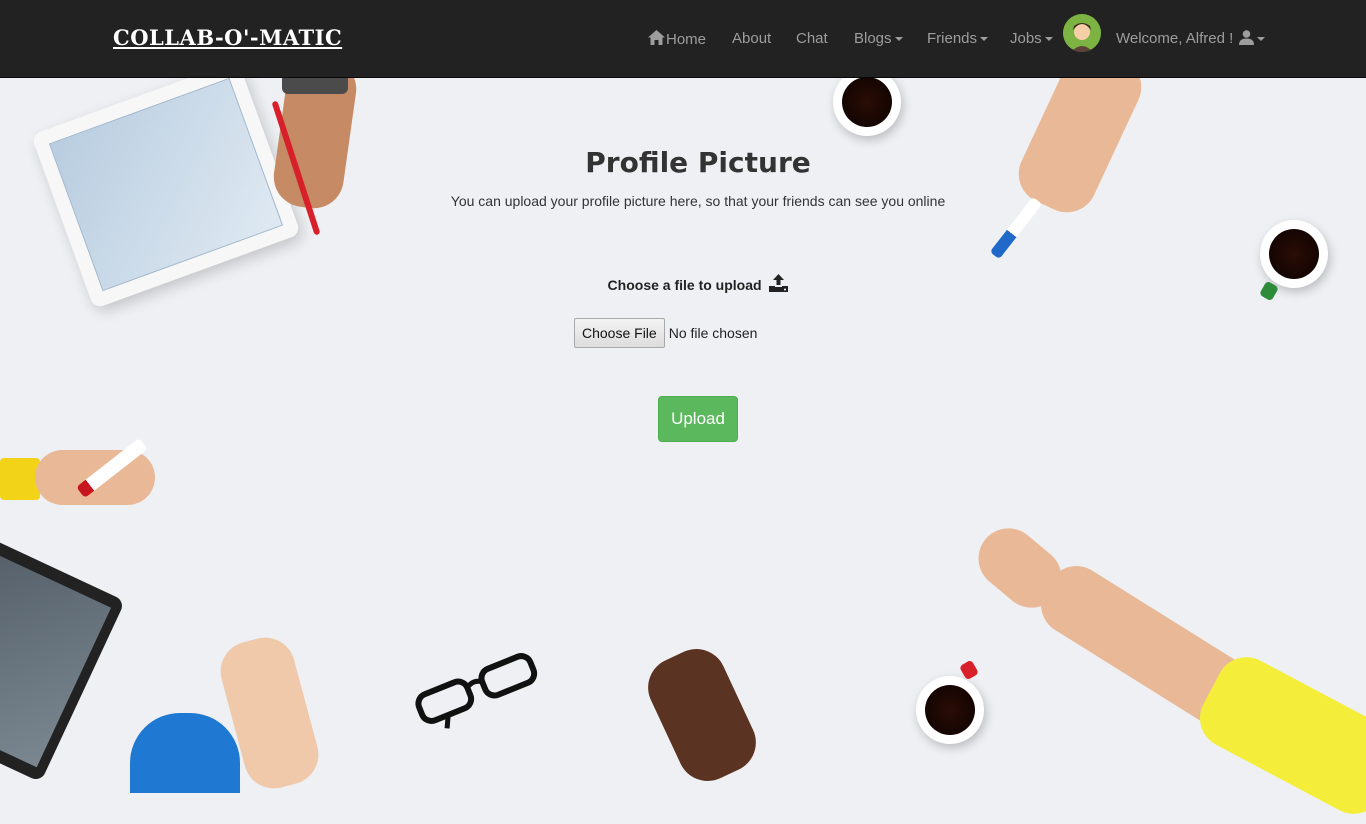 The height and width of the screenshot is (824, 1366). I want to click on nav-about: About, so click(751, 38).